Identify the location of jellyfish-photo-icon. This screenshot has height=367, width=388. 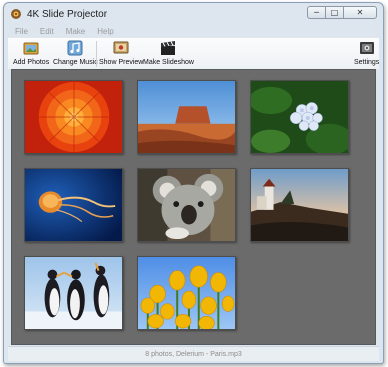
(73, 205).